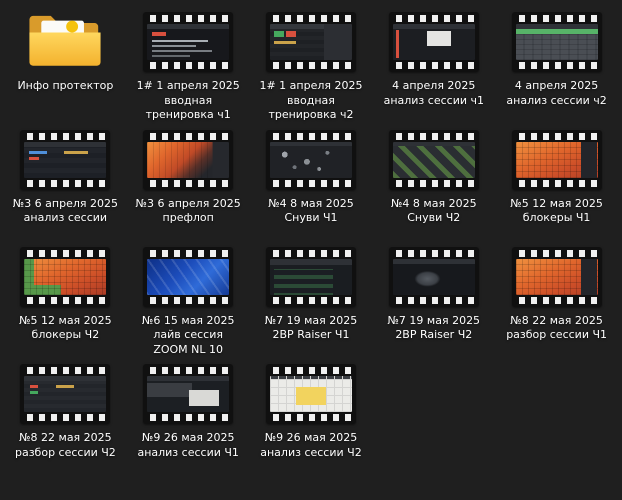  I want to click on file-item: №4 8 мая 2025 Снуви Ч1, so click(311, 184).